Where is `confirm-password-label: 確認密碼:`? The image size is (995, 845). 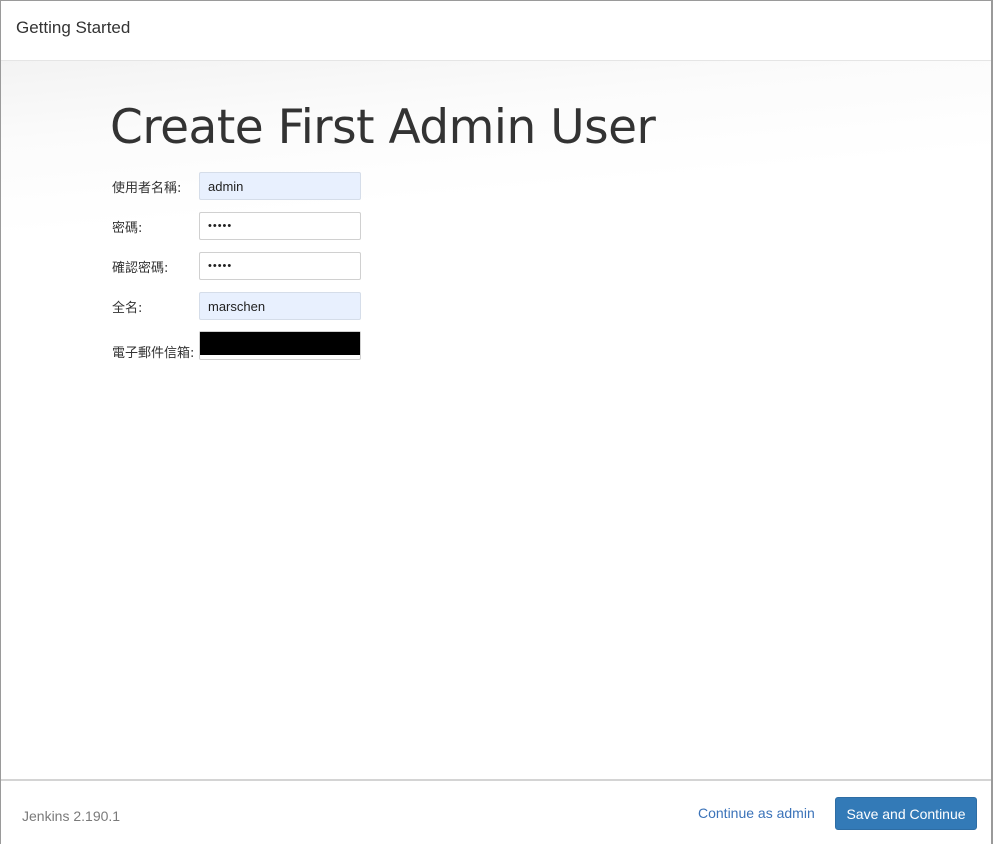
confirm-password-label: 確認密碼: is located at coordinates (140, 268).